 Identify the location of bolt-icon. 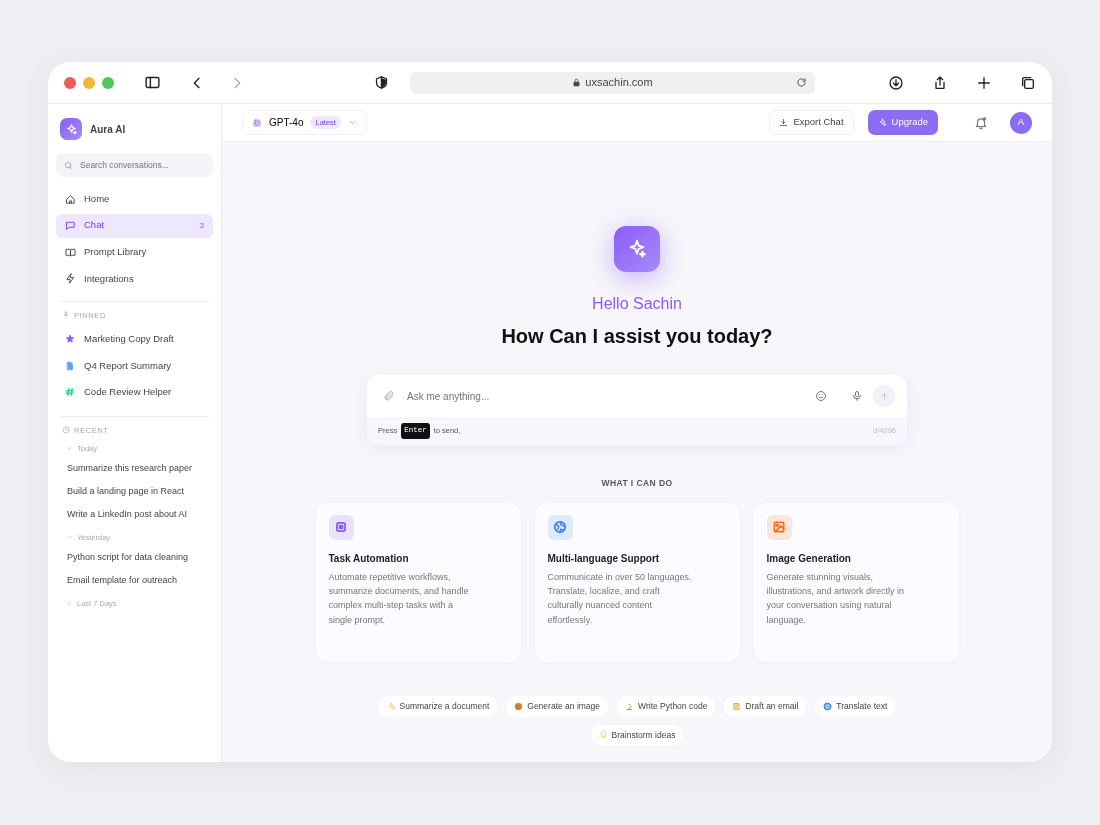
(70, 279).